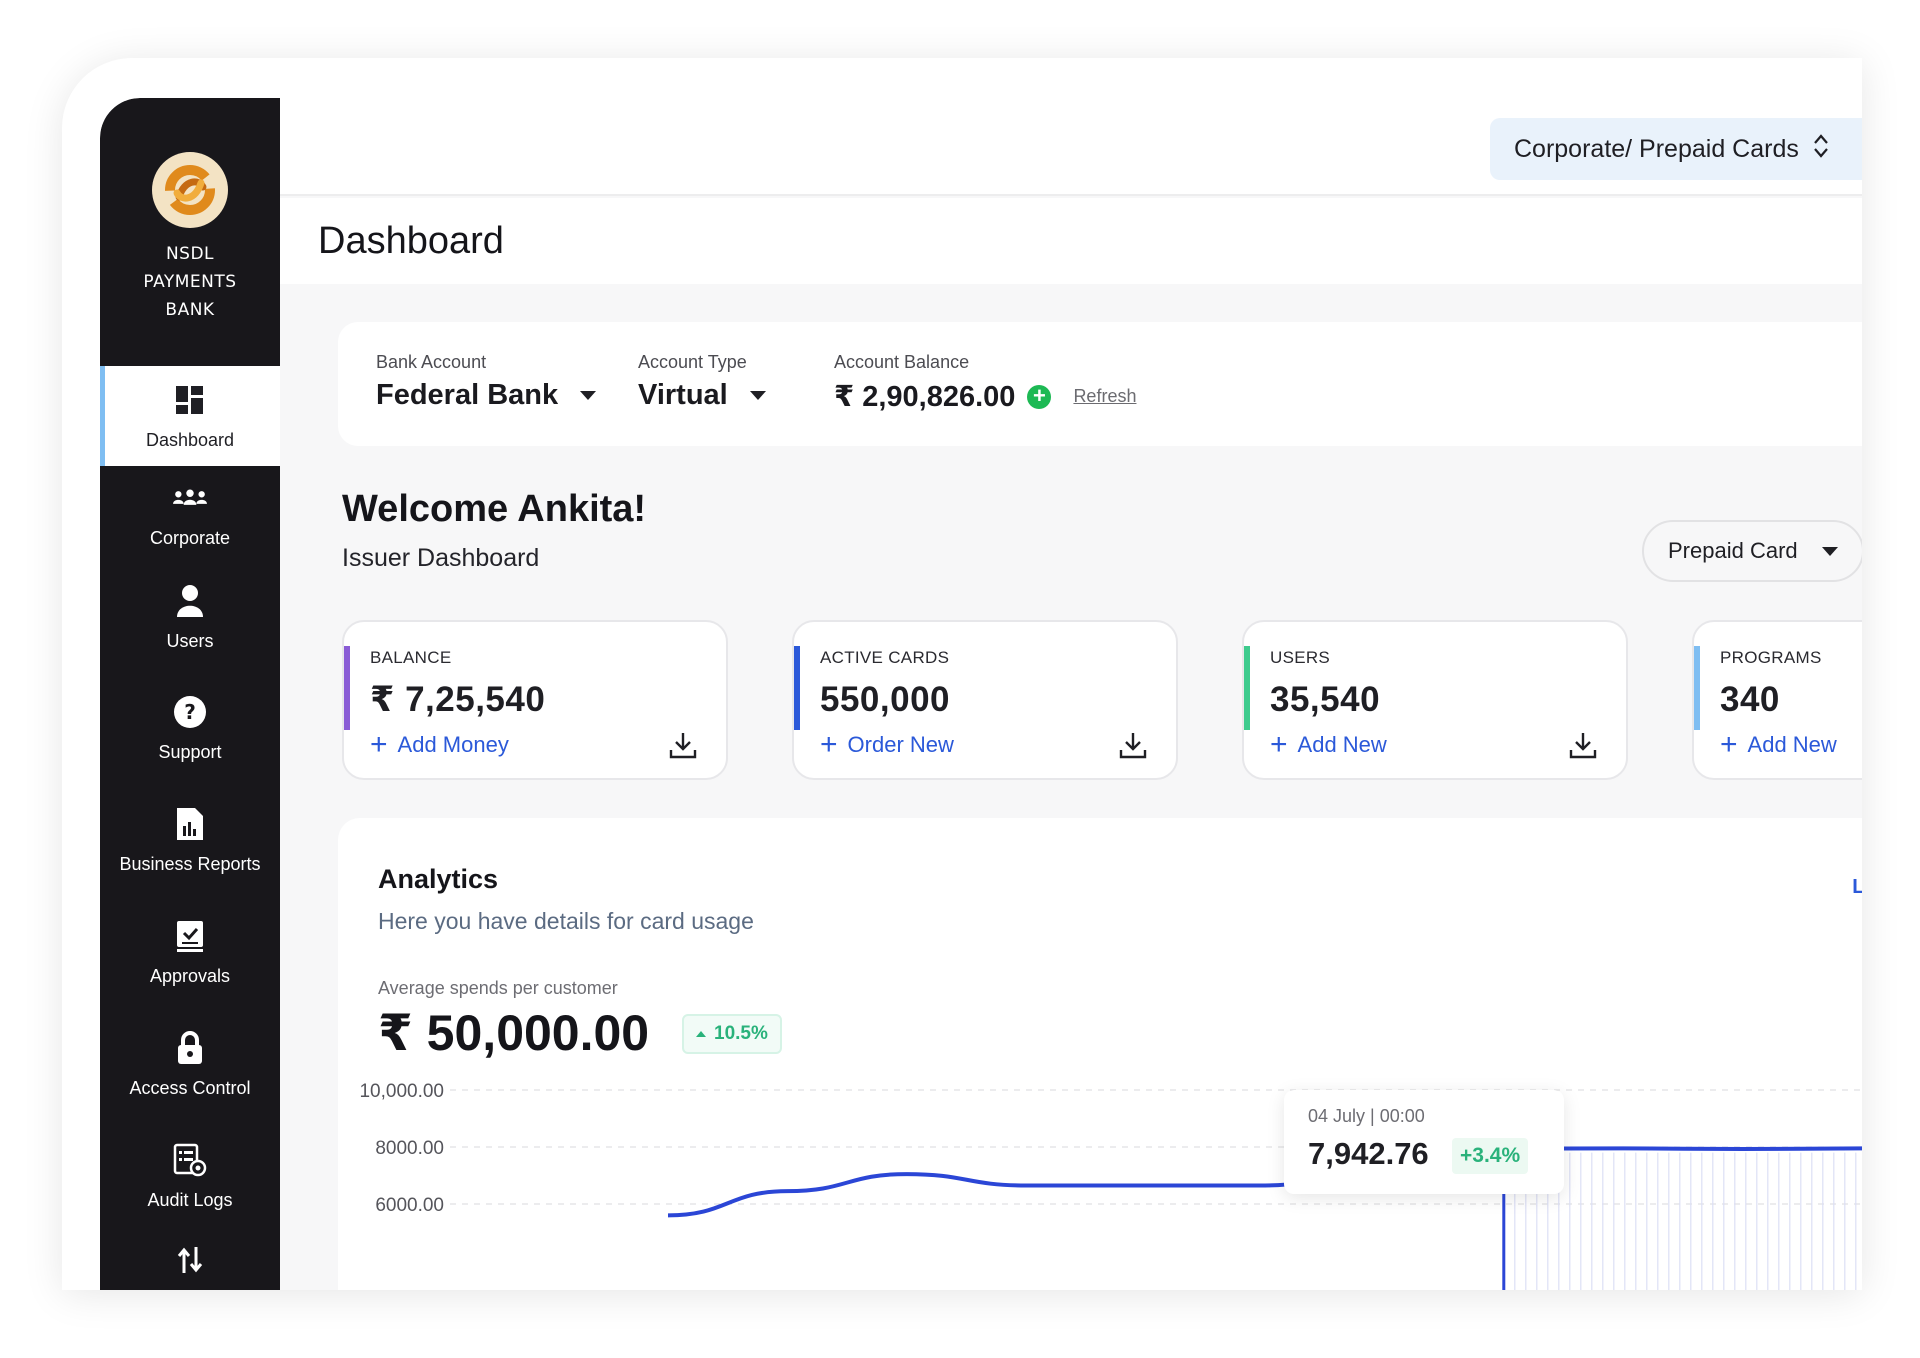  What do you see at coordinates (1656, 148) in the screenshot?
I see `context-label: Corporate/ Prepaid Cards` at bounding box center [1656, 148].